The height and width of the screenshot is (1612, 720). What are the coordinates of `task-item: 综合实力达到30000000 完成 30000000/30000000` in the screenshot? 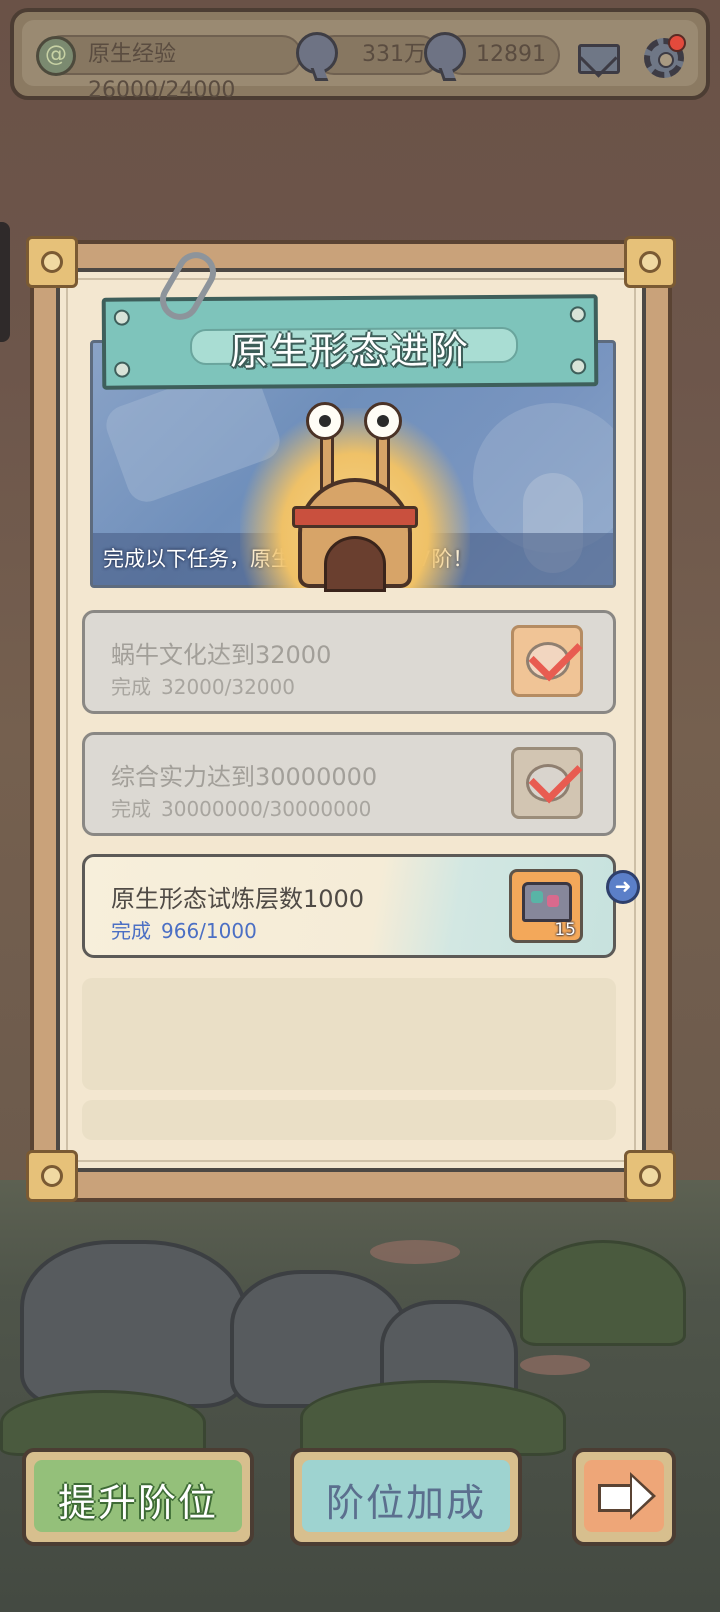 It's located at (349, 784).